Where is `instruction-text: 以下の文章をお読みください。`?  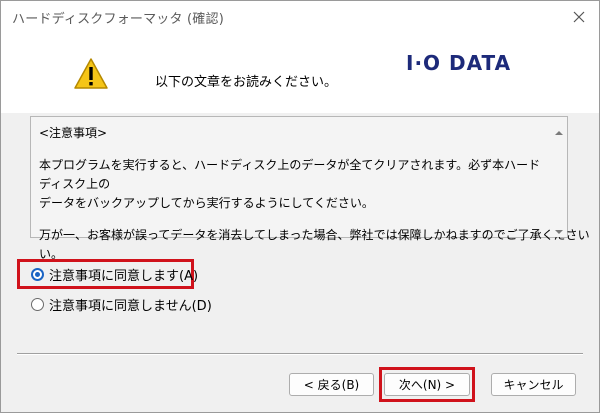
instruction-text: 以下の文章をお読みください。 is located at coordinates (246, 82).